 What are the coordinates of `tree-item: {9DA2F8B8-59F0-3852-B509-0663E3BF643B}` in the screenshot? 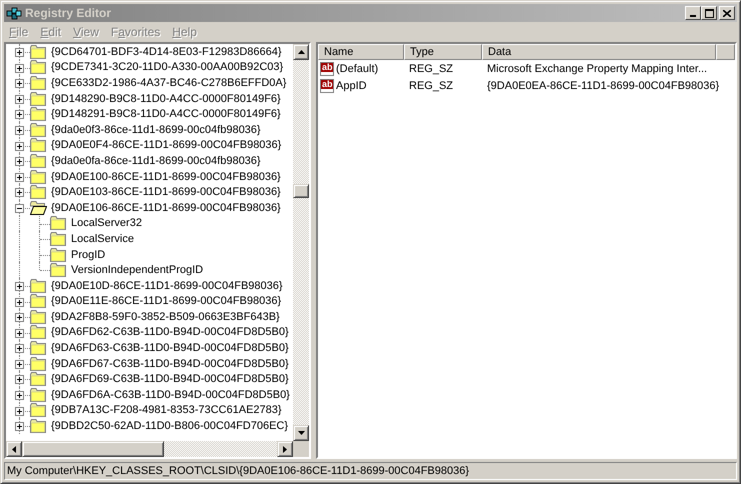 It's located at (165, 316).